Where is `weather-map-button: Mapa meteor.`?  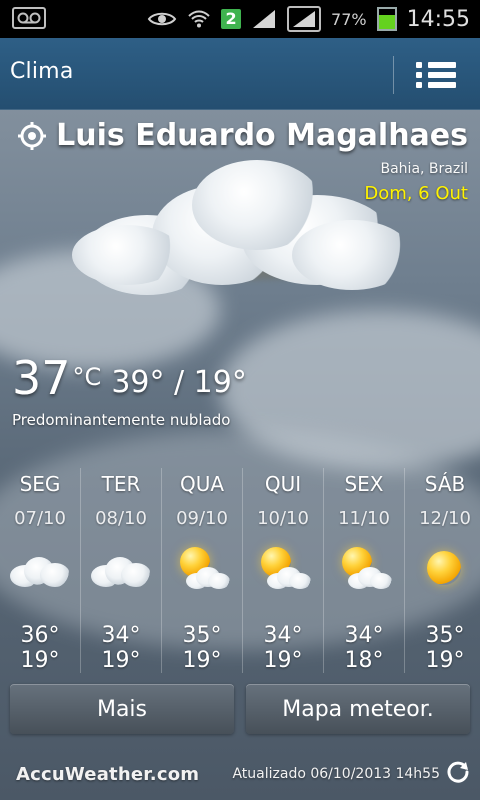 weather-map-button: Mapa meteor. is located at coordinates (358, 709).